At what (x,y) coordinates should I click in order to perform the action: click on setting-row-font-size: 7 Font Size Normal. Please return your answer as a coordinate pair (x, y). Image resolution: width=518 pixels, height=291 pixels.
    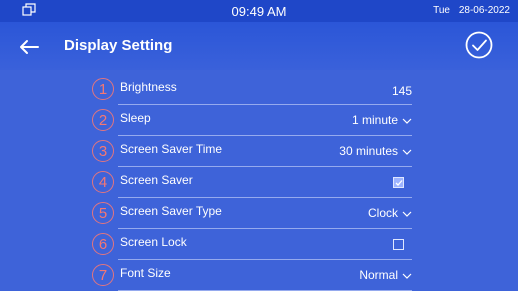
    Looking at the image, I should click on (257, 275).